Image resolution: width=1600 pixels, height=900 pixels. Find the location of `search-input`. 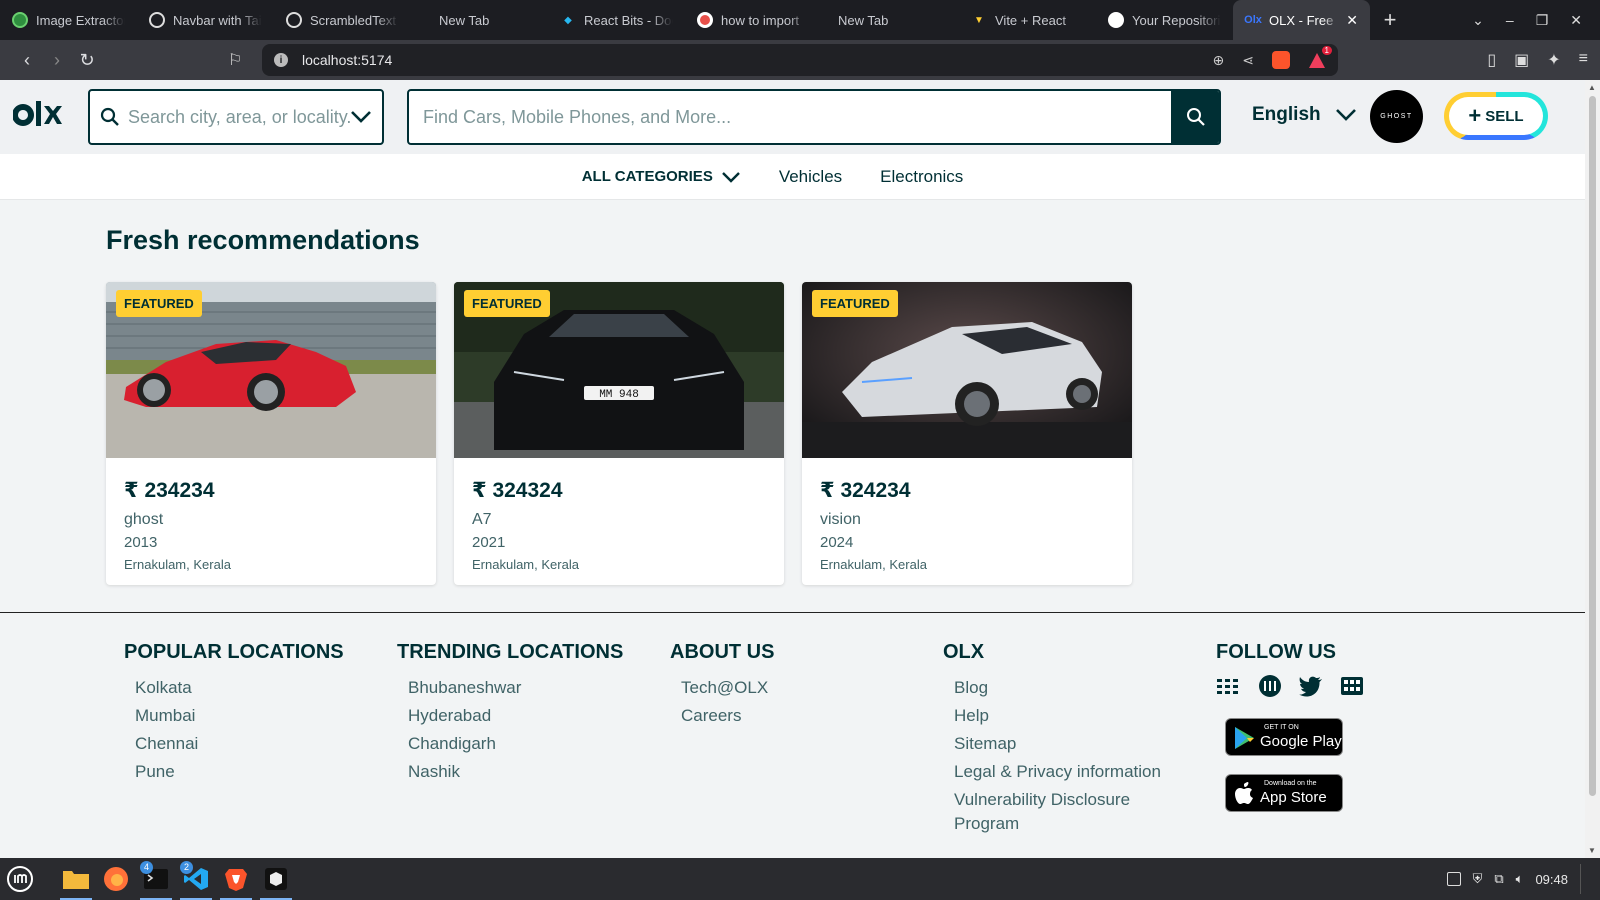

search-input is located at coordinates (790, 117).